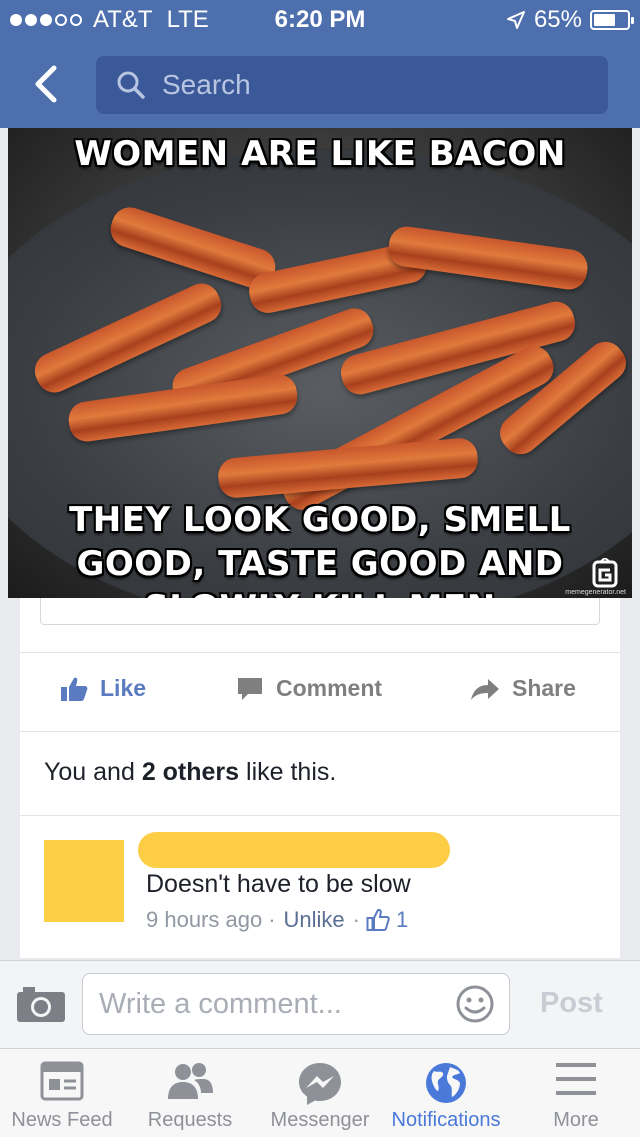  I want to click on tab-label: More, so click(576, 1120).